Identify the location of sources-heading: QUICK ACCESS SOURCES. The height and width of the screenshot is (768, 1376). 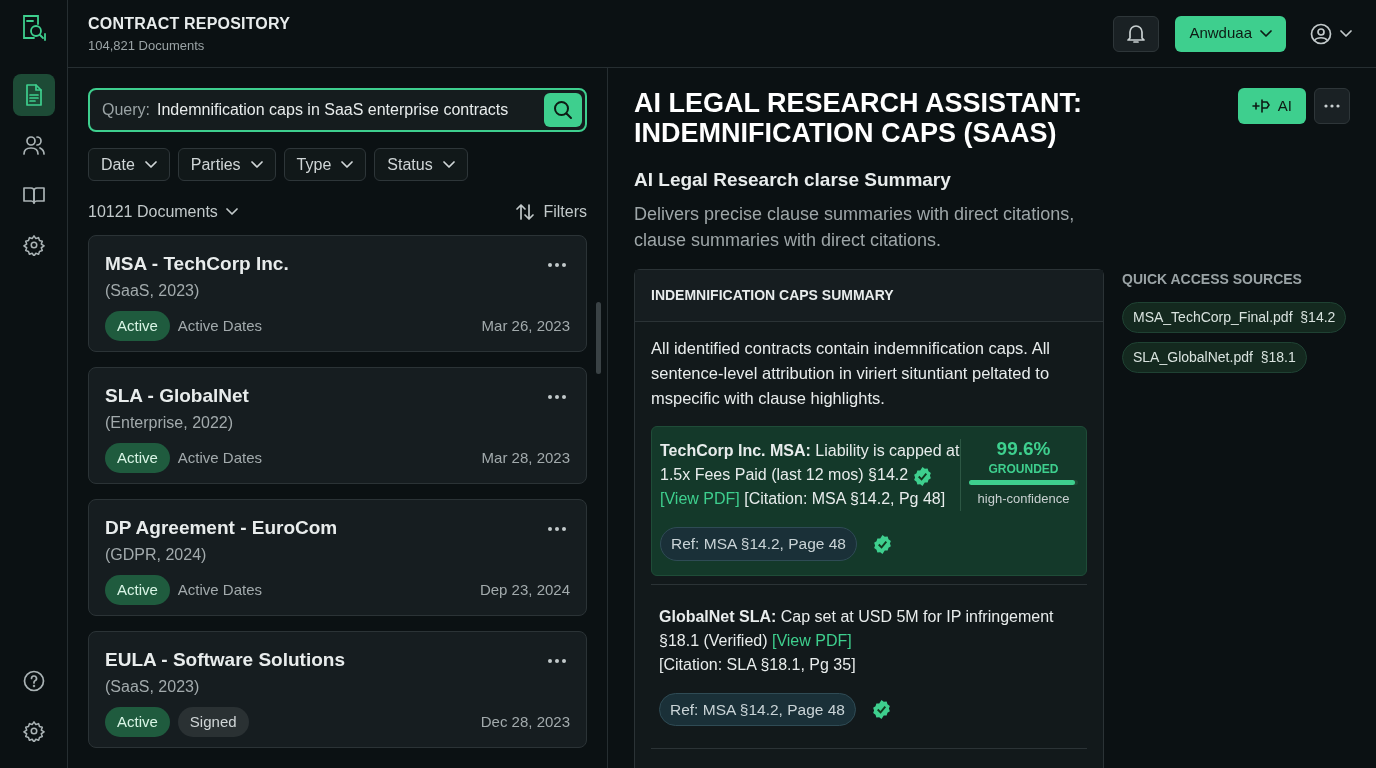
(1212, 280).